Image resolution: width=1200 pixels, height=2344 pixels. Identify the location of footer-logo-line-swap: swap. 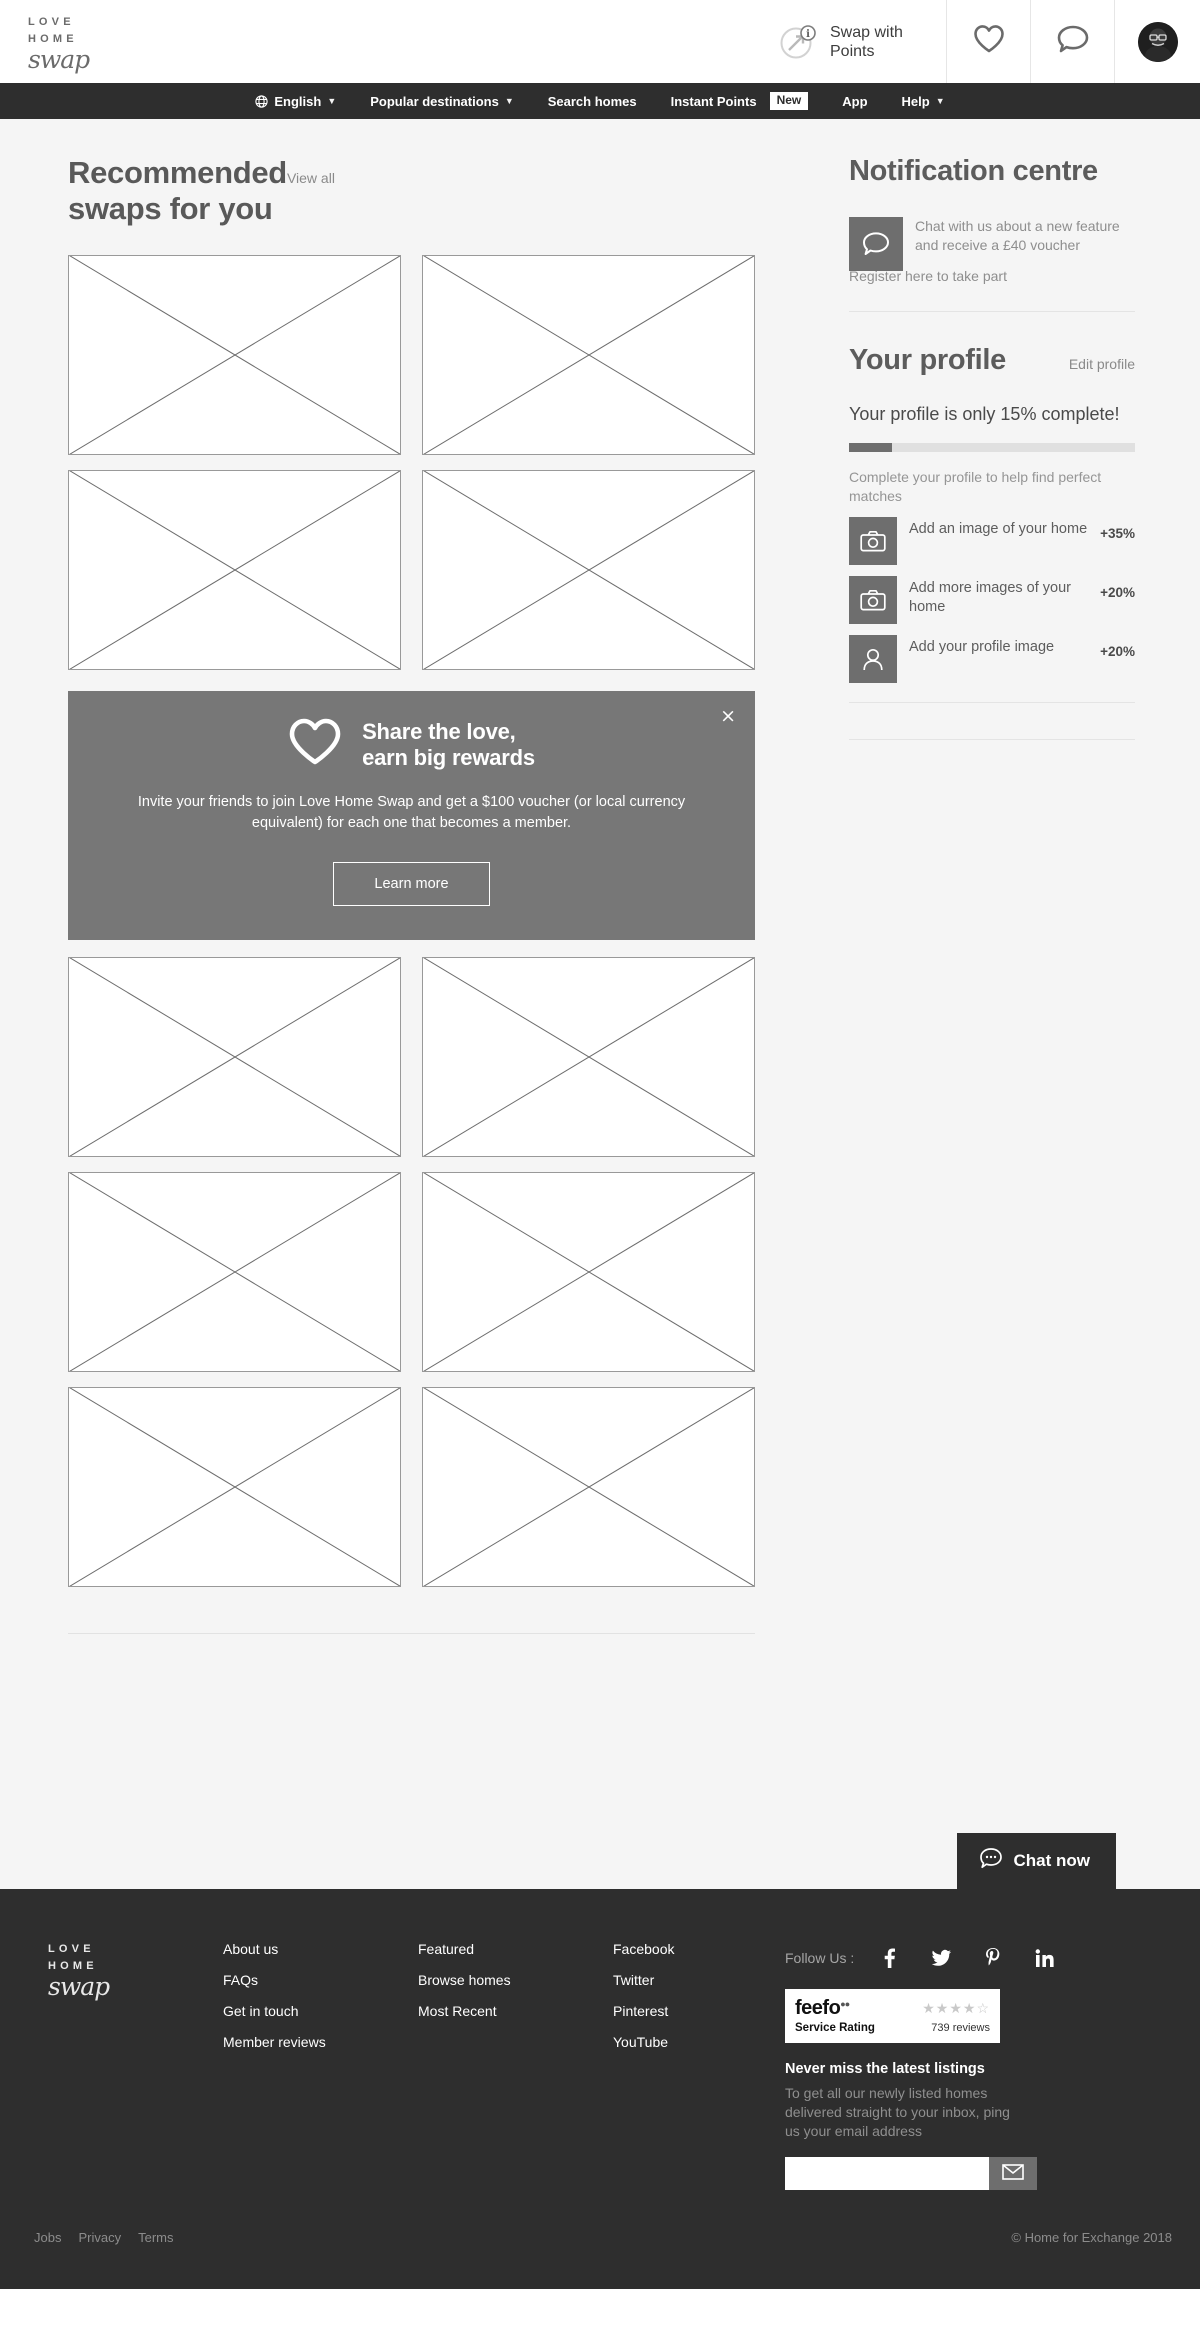
(79, 1986).